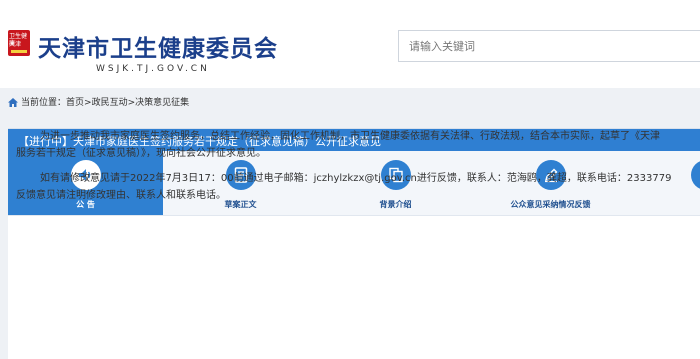 The height and width of the screenshot is (359, 700). What do you see at coordinates (162, 103) in the screenshot?
I see `breadcrumb-current: 决策意见征集` at bounding box center [162, 103].